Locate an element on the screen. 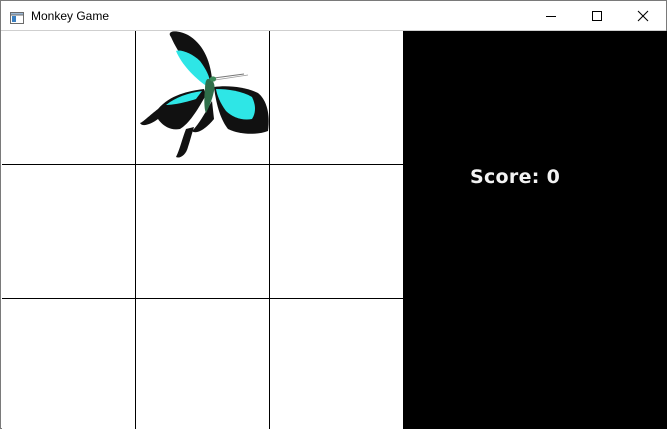 Image resolution: width=667 pixels, height=429 pixels. minimize-icon is located at coordinates (551, 16).